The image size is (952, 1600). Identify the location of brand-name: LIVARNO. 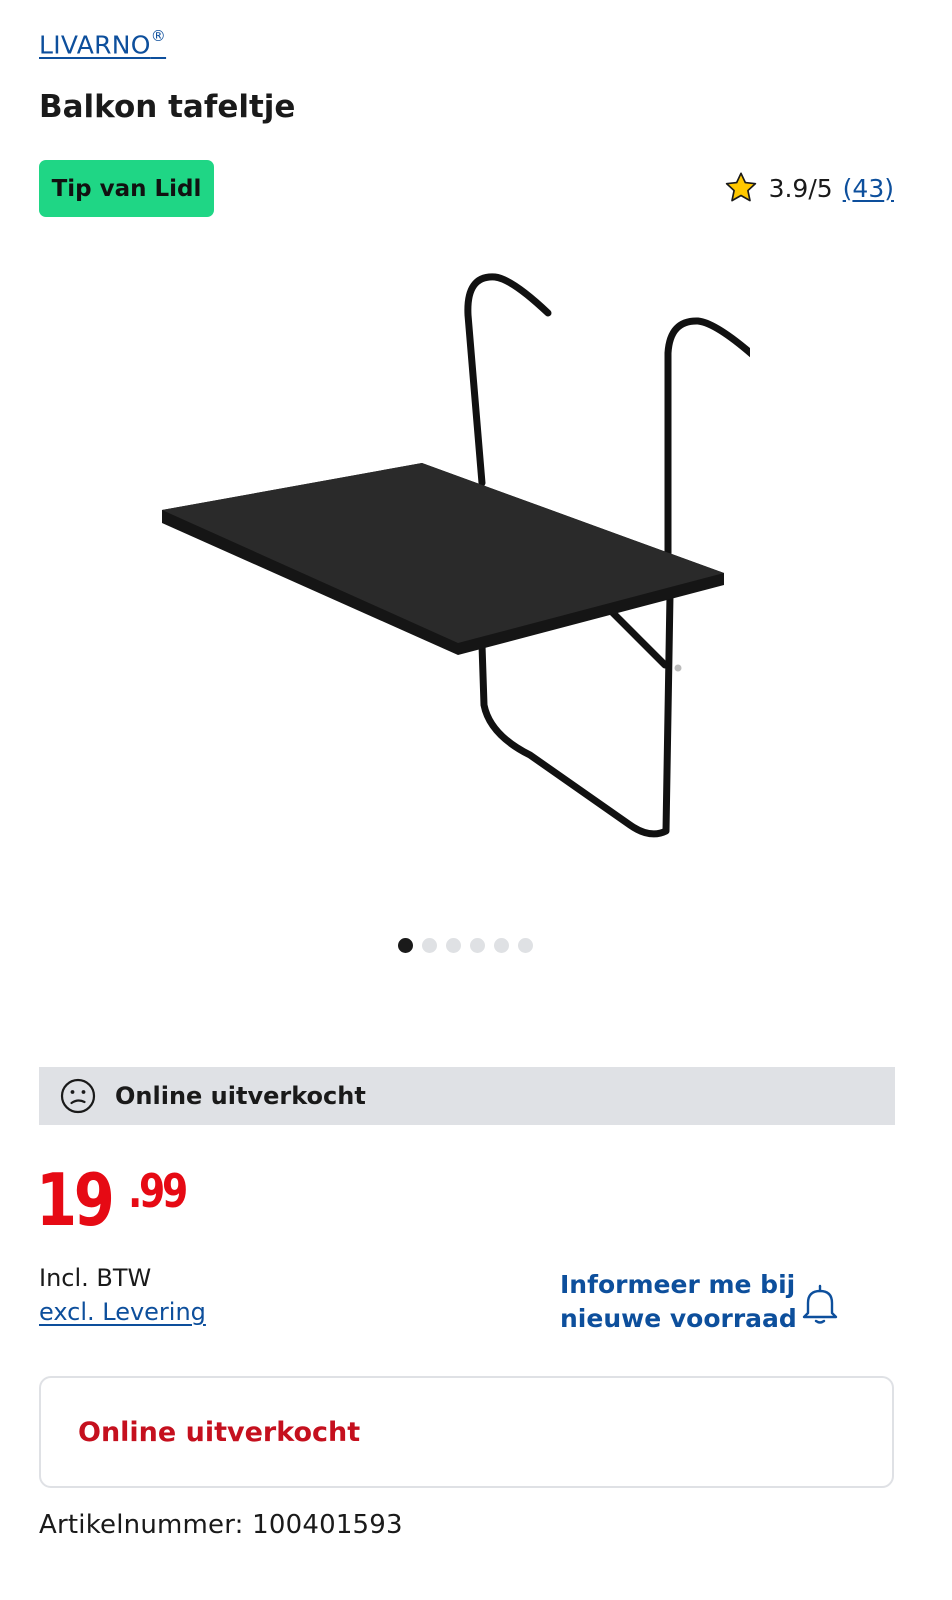
(95, 45).